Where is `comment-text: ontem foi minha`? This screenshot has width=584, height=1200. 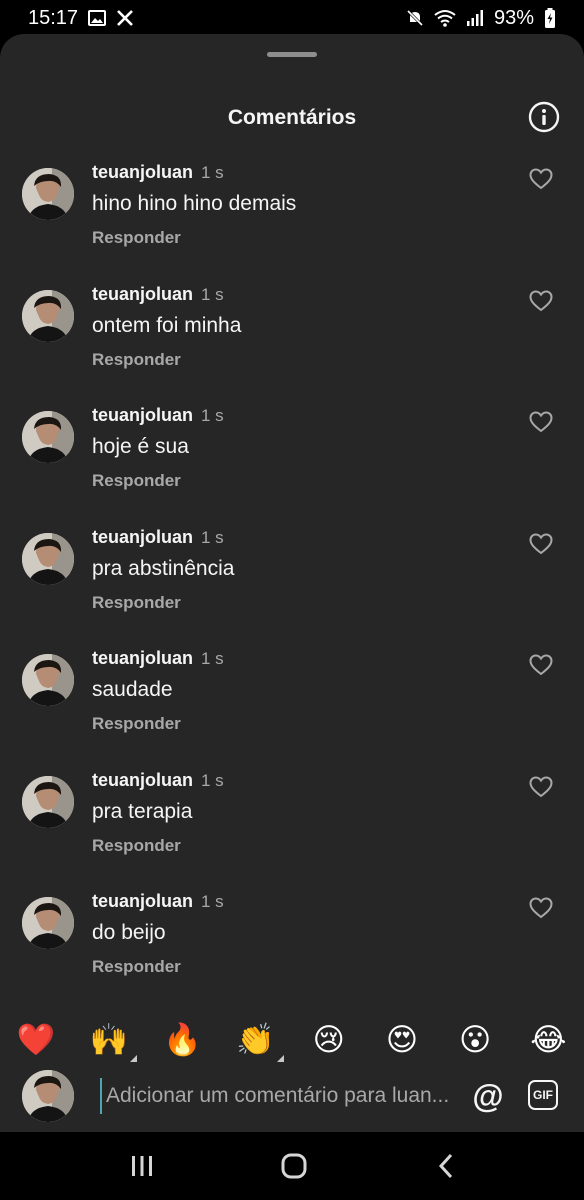 comment-text: ontem foi minha is located at coordinates (167, 325).